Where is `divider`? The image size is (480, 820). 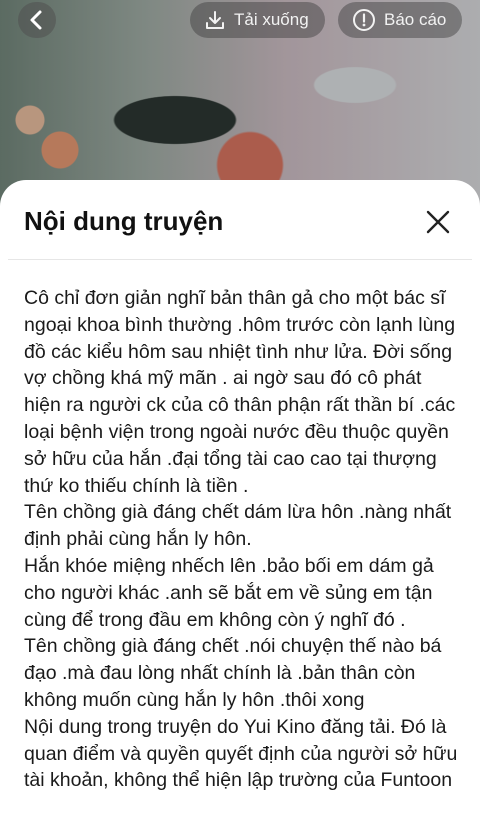
divider is located at coordinates (240, 259).